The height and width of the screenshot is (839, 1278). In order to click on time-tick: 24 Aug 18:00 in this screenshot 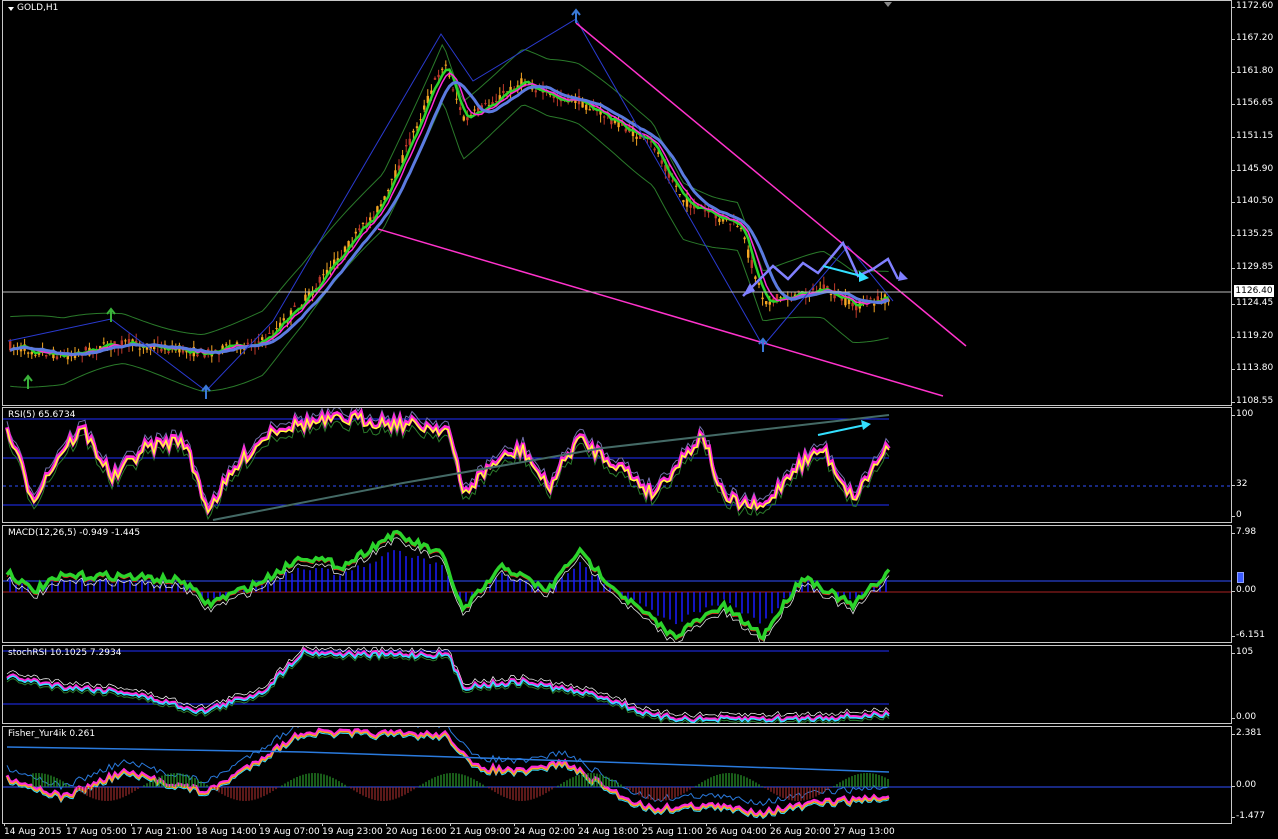, I will do `click(608, 830)`.